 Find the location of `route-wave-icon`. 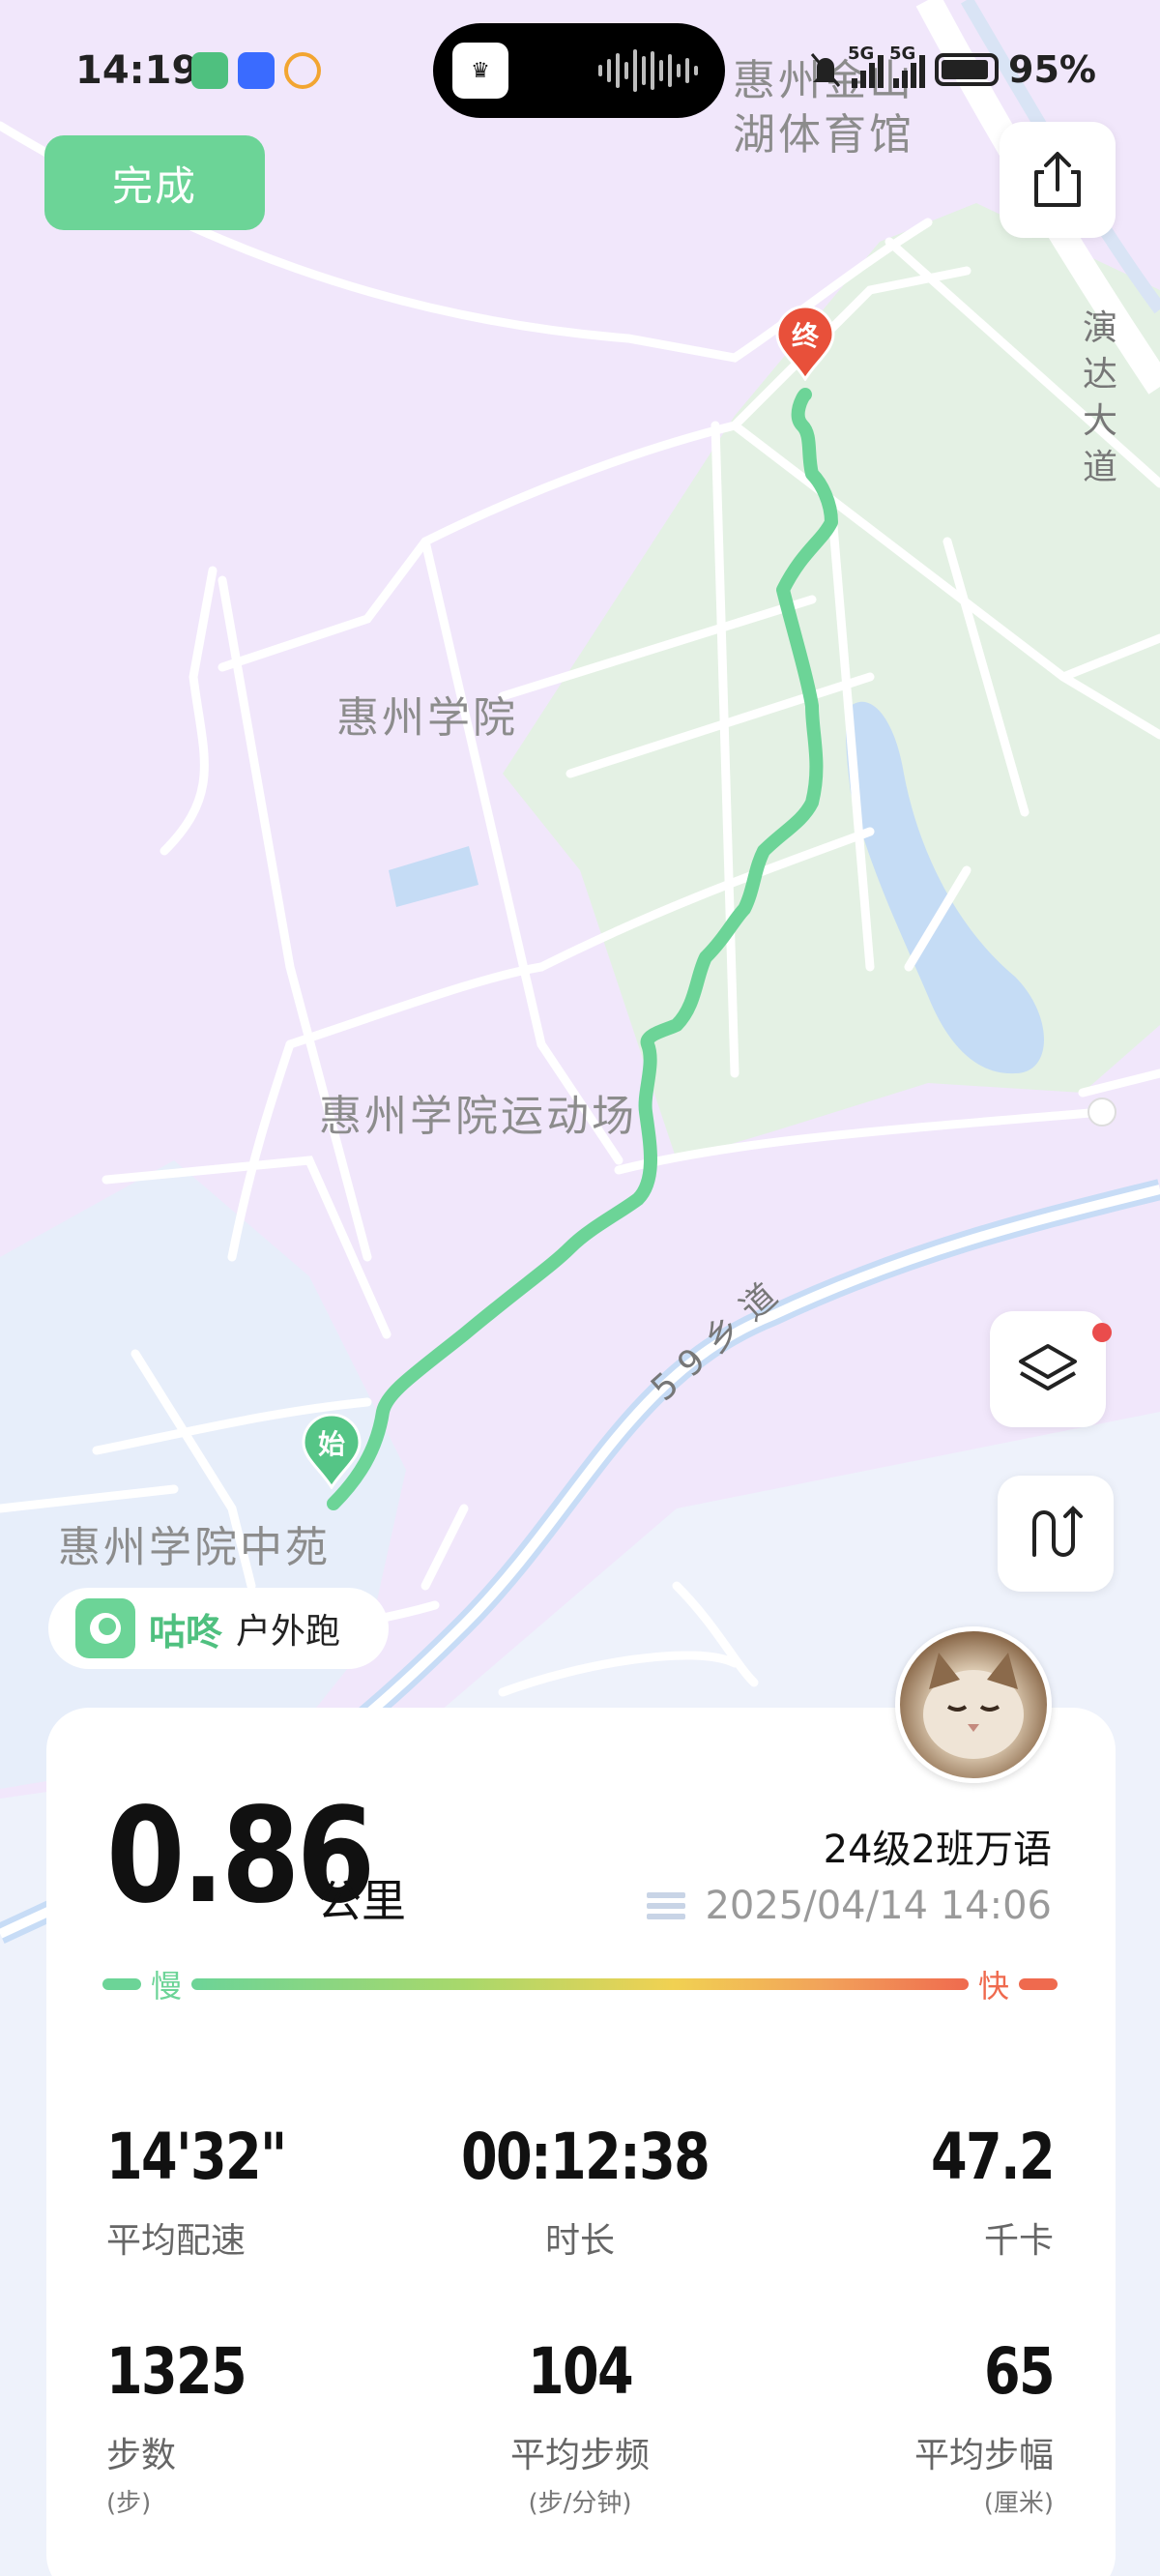

route-wave-icon is located at coordinates (1057, 1531).